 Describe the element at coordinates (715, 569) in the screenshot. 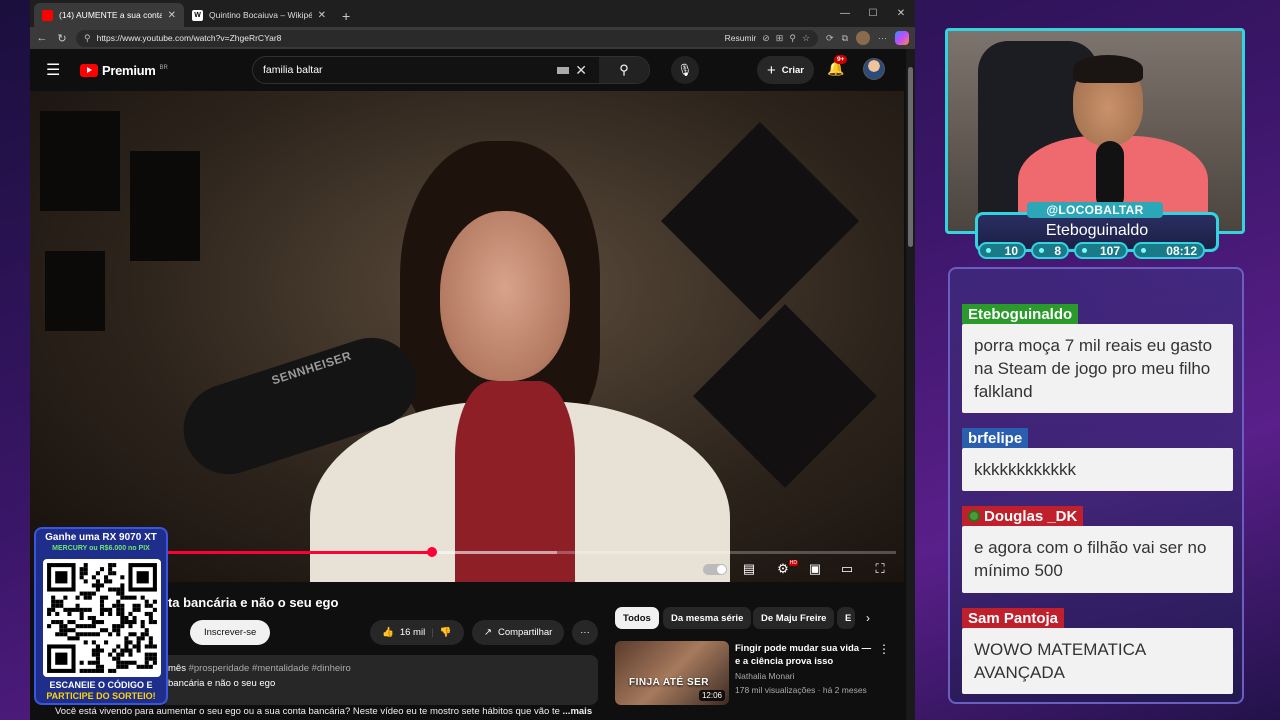

I see `autoplay-toggle` at that location.